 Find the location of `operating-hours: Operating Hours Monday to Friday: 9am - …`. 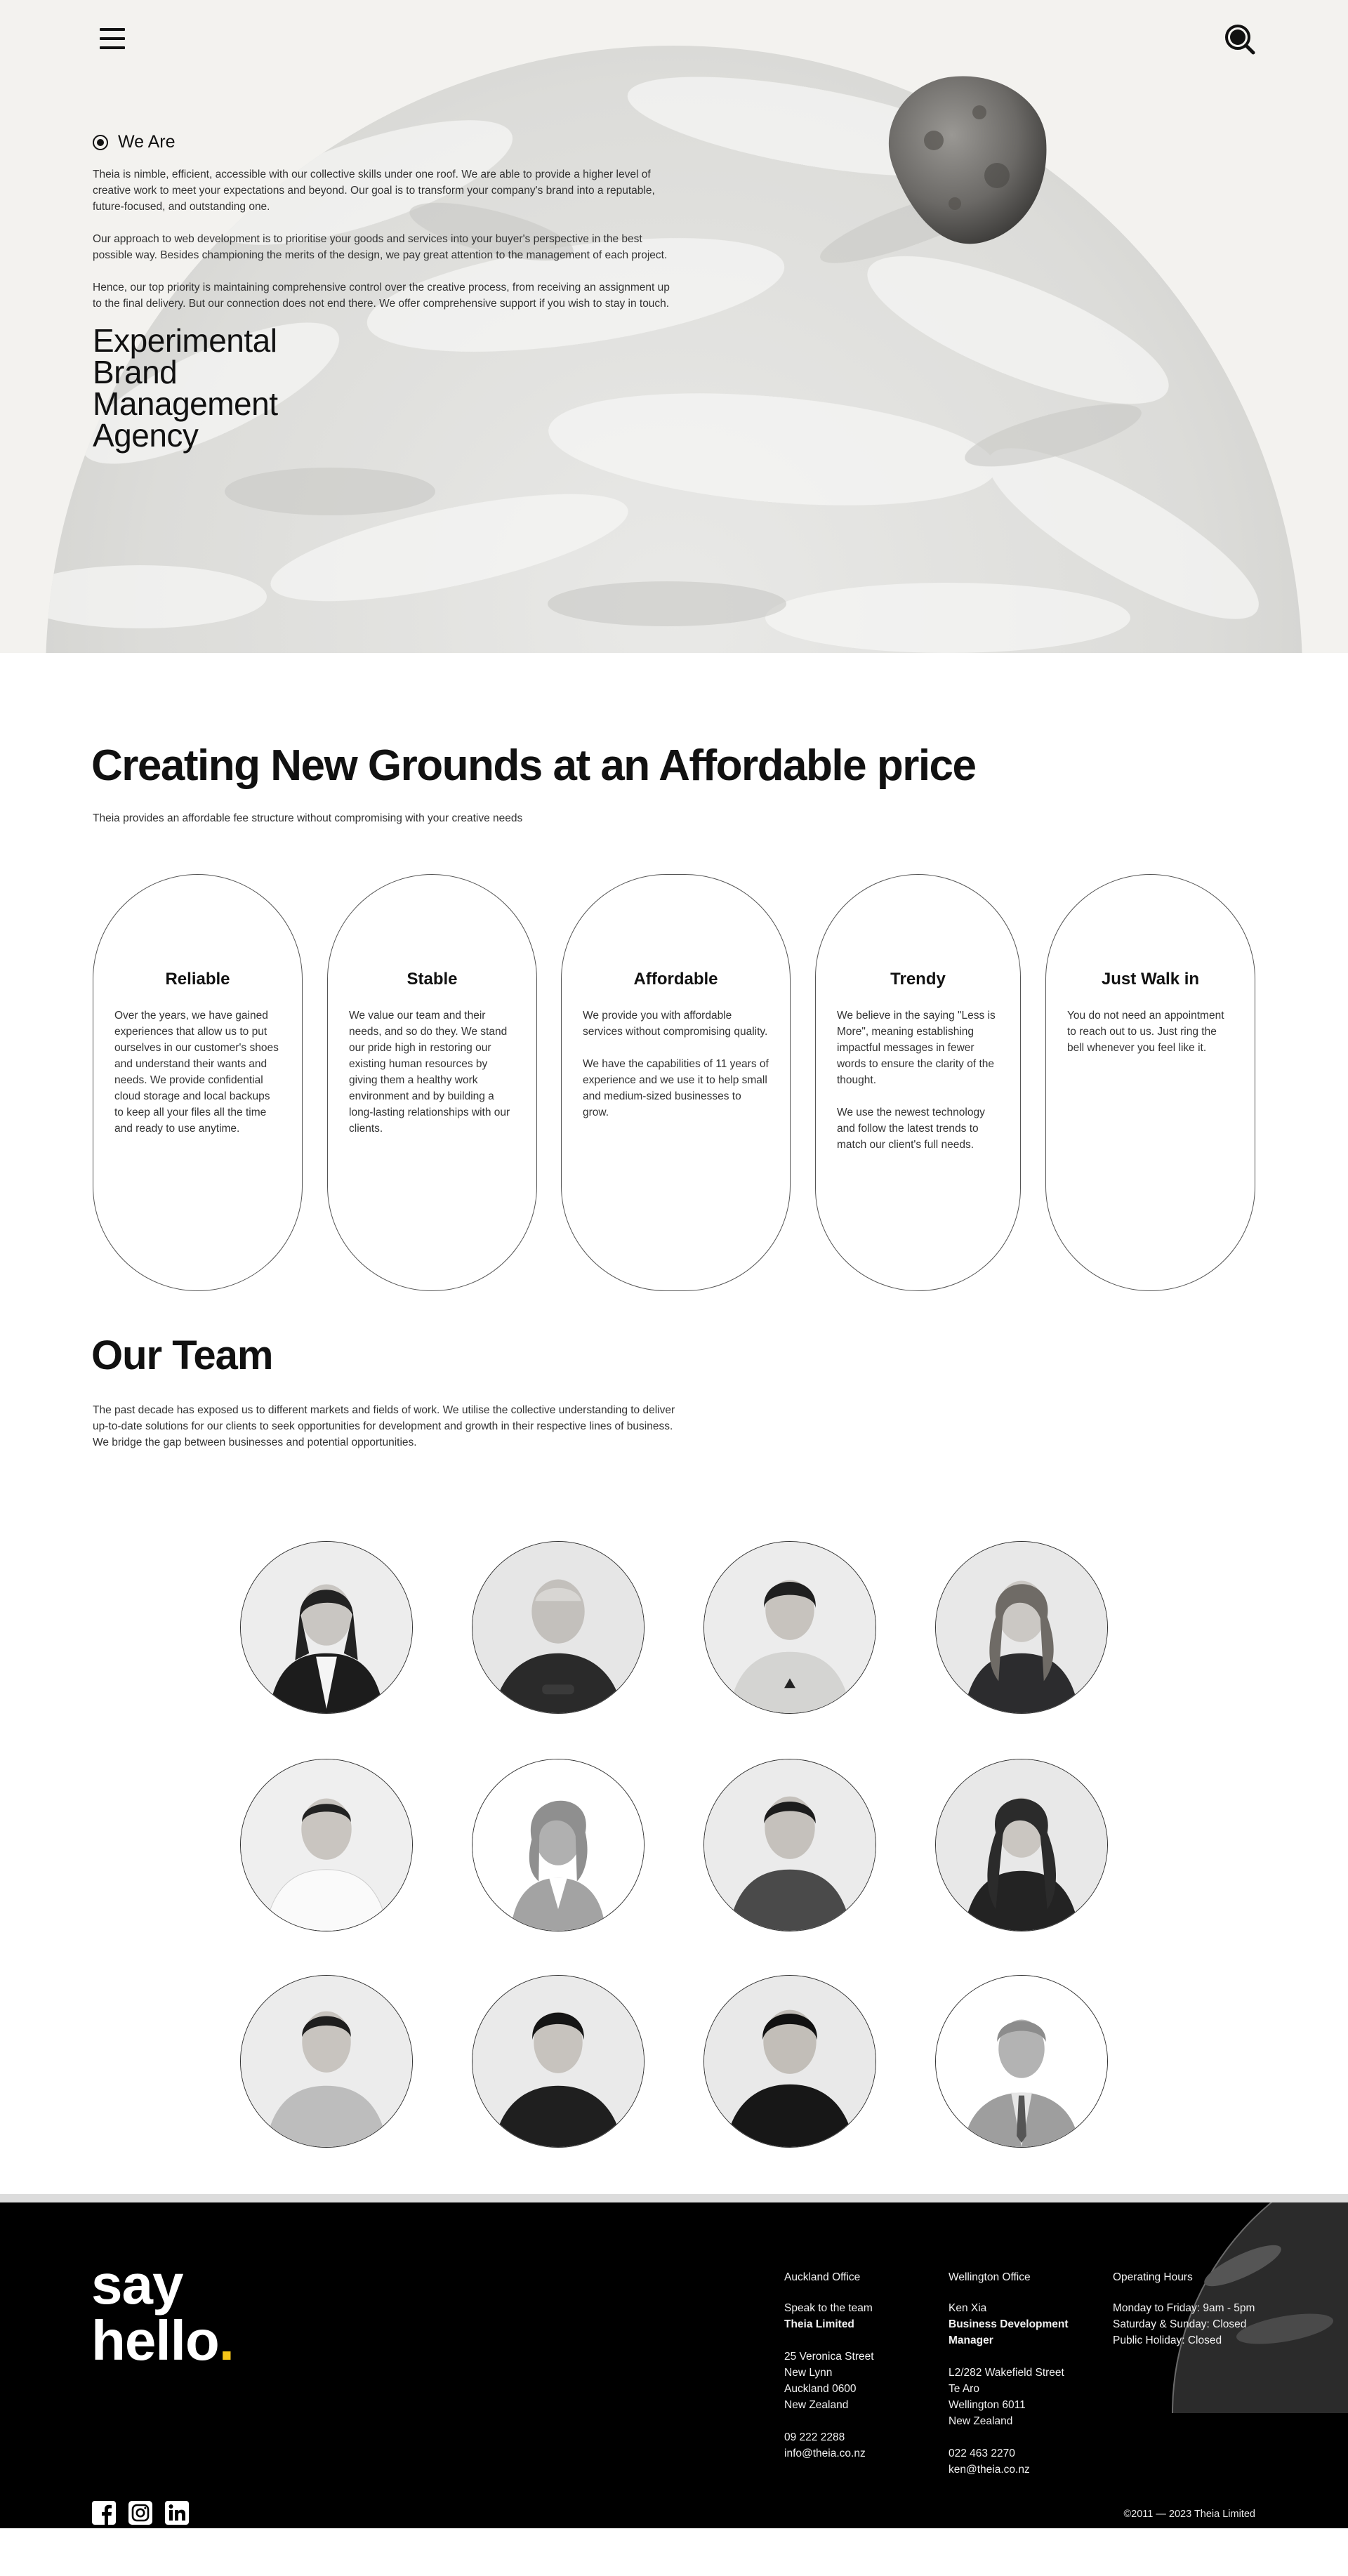

operating-hours: Operating Hours Monday to Friday: 9am - … is located at coordinates (1184, 2309).